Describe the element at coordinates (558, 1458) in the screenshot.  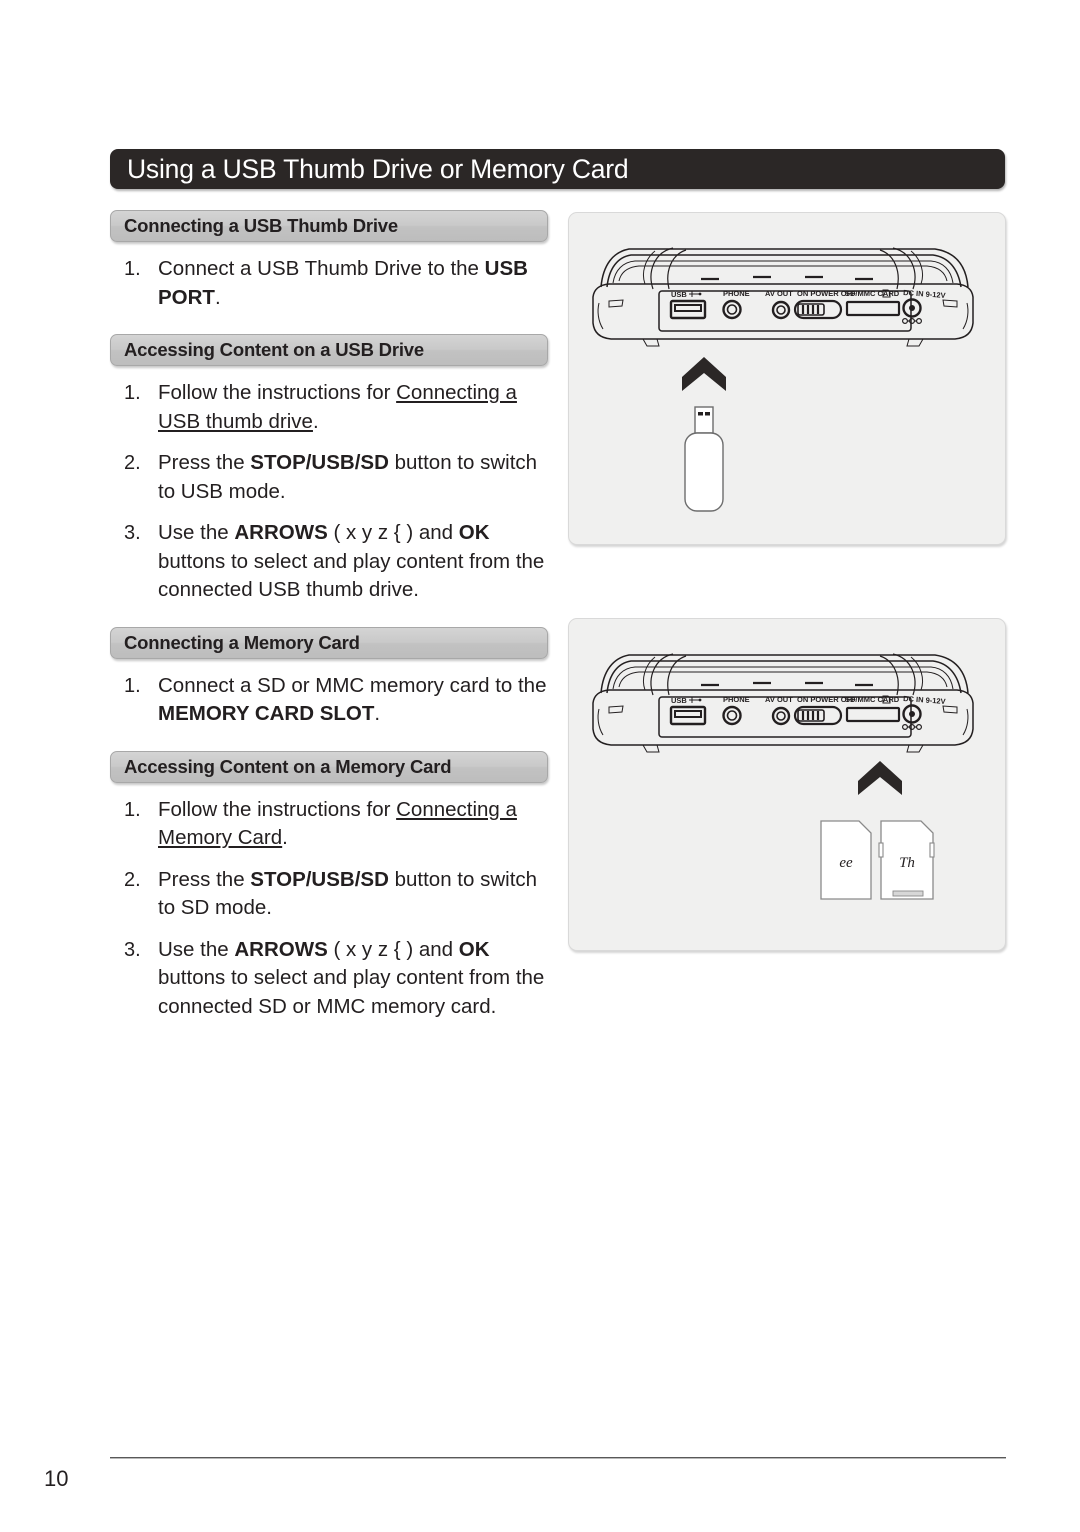
I see `footer-divider` at that location.